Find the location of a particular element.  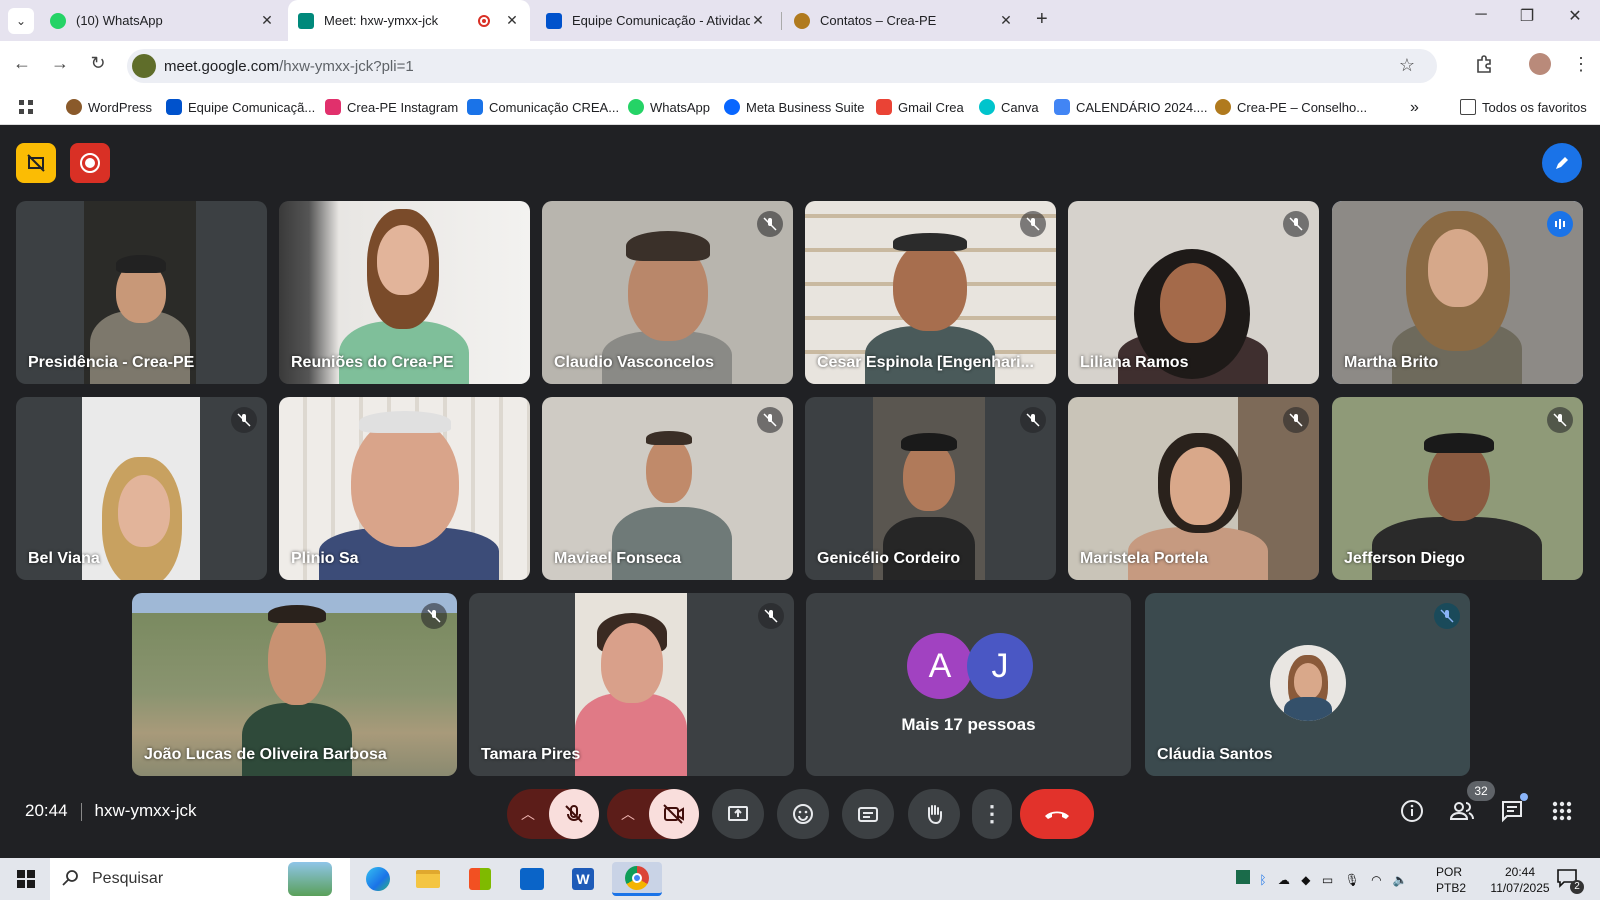

windows-start-icon is located at coordinates (26, 879).